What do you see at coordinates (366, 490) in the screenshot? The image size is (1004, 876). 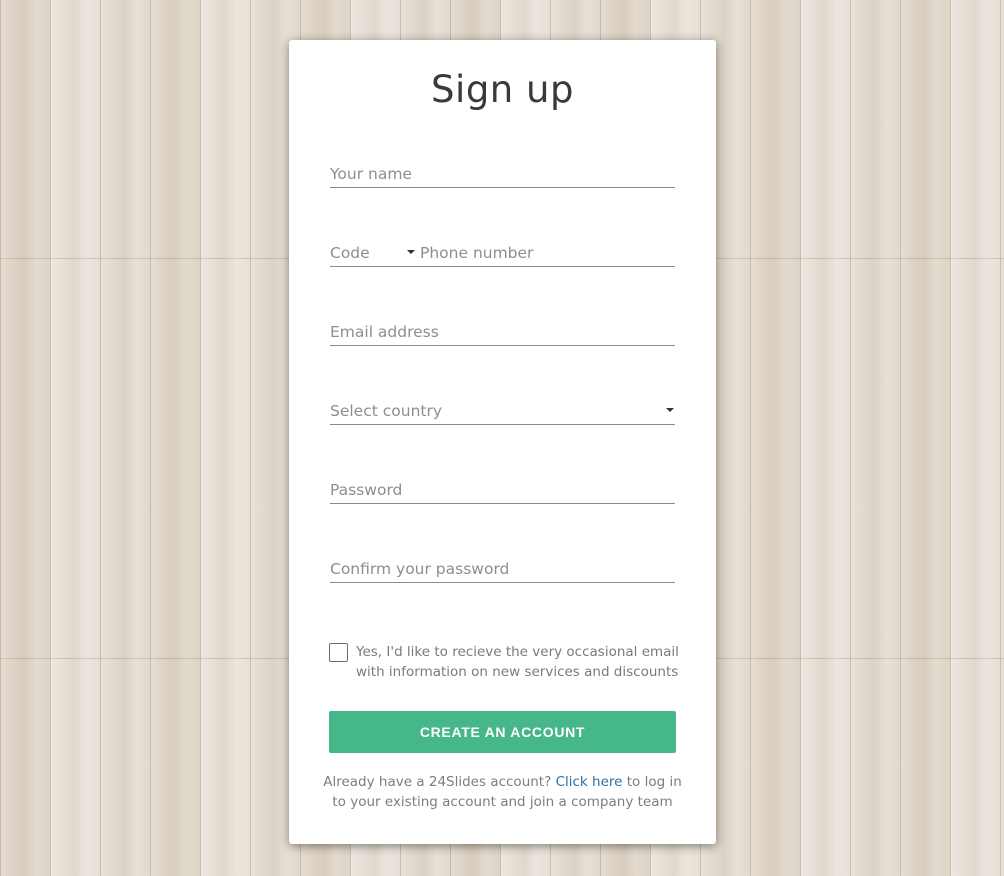 I see `password-placeholder: Password` at bounding box center [366, 490].